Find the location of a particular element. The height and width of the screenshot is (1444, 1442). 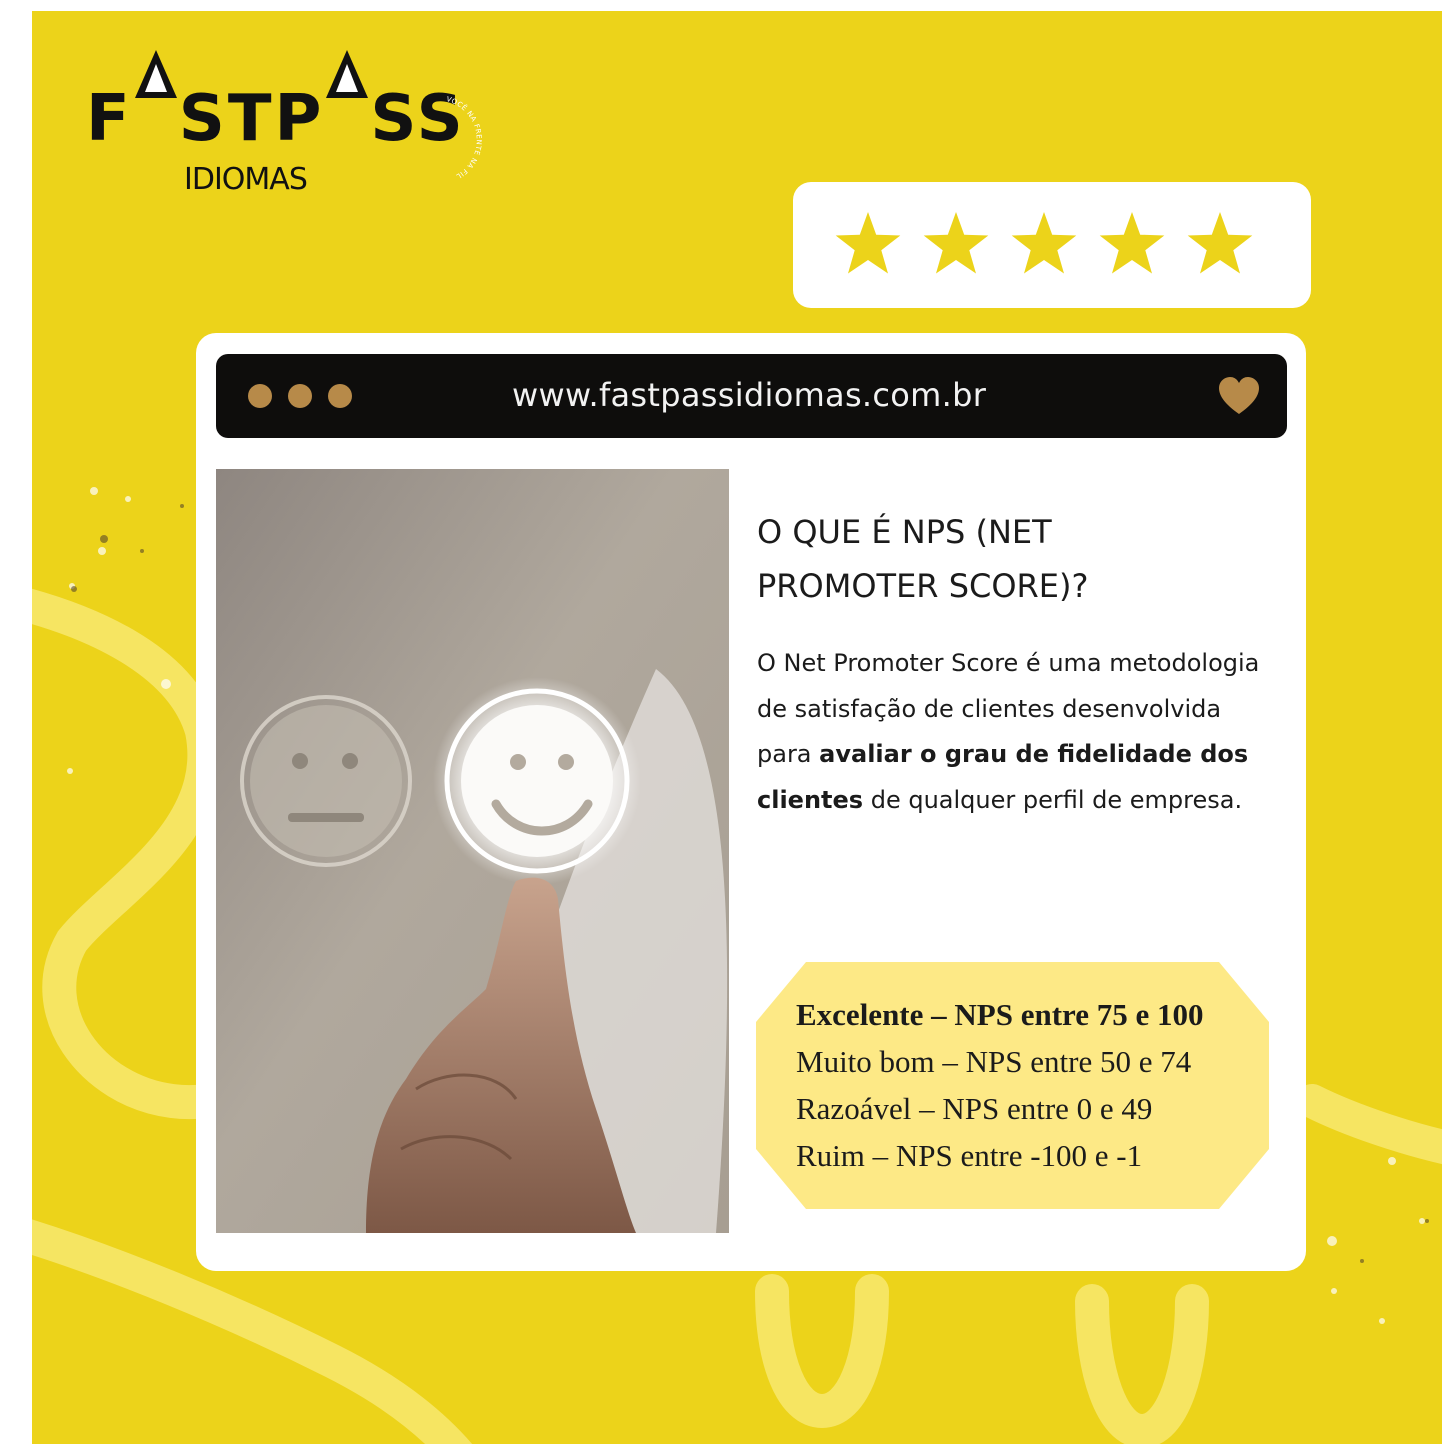

nps-range-reasonable: Razoável – NPS entre 0 e 49 is located at coordinates (974, 1108).